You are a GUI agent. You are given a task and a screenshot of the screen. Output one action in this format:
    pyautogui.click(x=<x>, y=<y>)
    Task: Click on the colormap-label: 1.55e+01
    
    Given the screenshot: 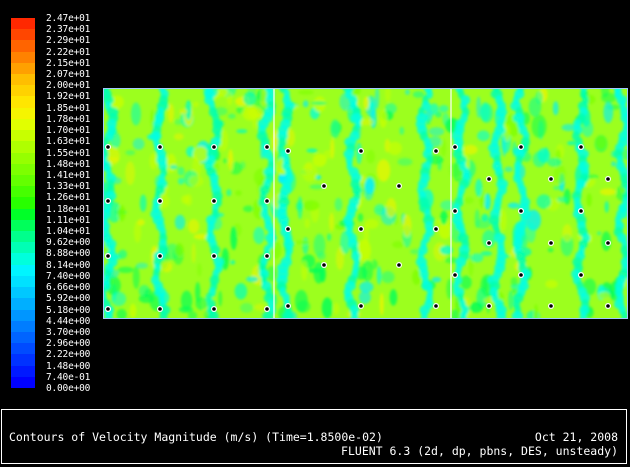 What is the action you would take?
    pyautogui.click(x=68, y=153)
    